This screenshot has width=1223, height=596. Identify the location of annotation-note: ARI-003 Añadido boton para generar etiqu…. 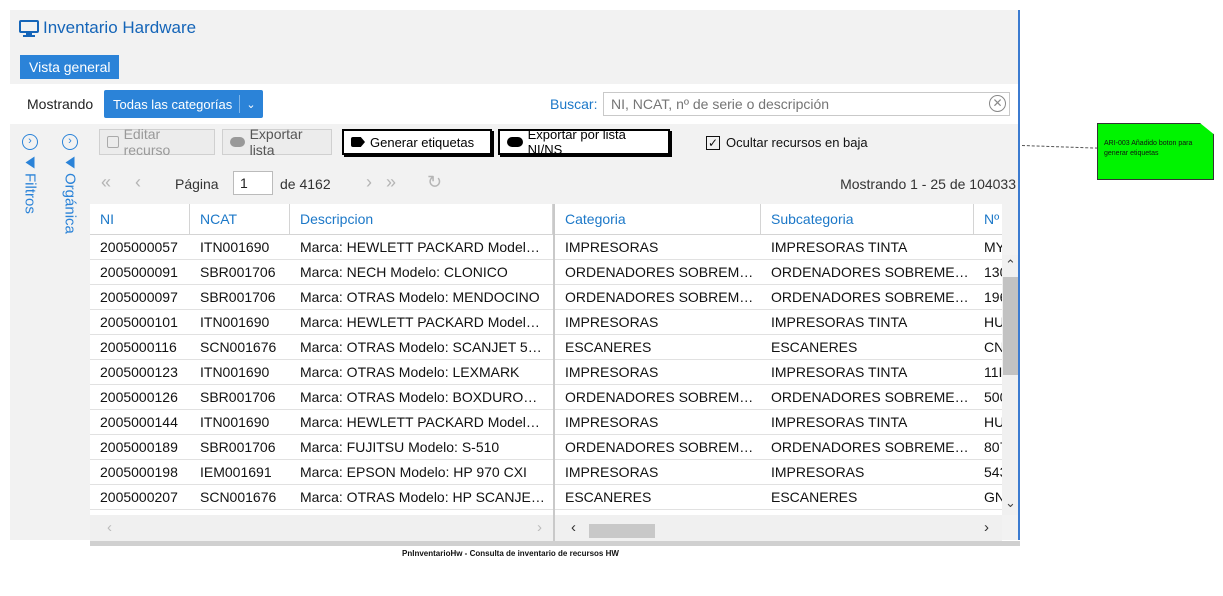
(1155, 151).